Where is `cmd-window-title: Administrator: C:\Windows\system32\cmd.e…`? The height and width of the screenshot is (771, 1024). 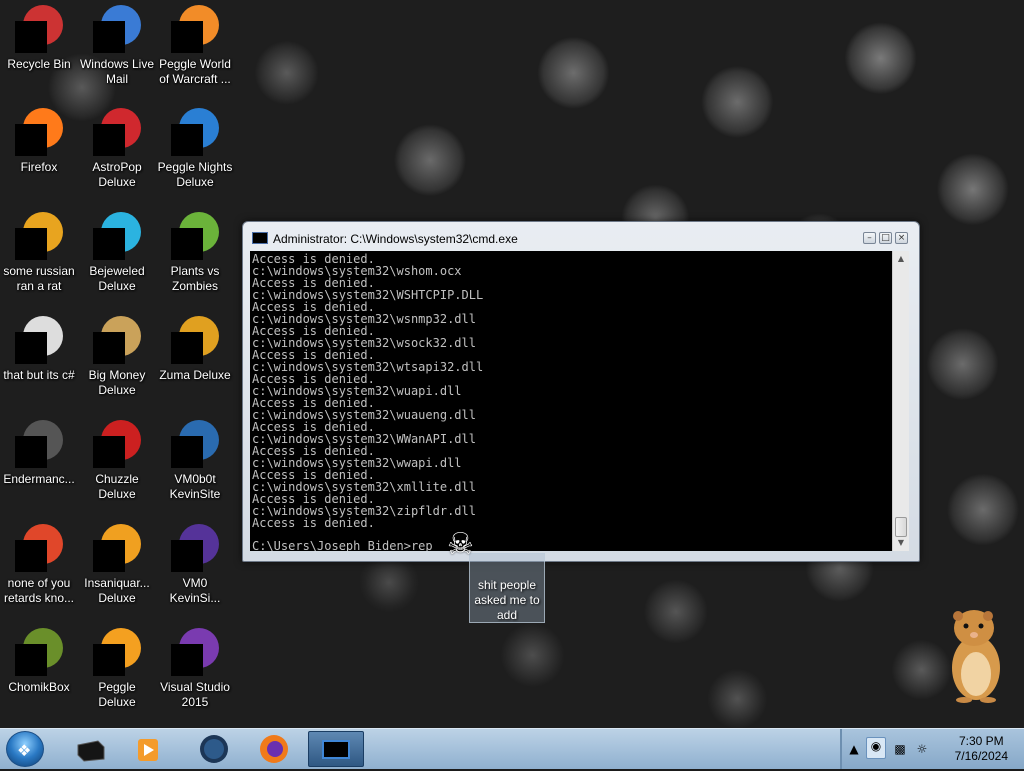 cmd-window-title: Administrator: C:\Windows\system32\cmd.e… is located at coordinates (395, 239).